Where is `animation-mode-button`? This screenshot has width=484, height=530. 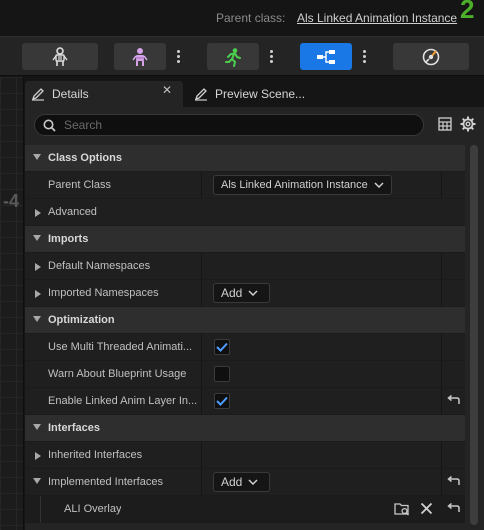
animation-mode-button is located at coordinates (233, 56).